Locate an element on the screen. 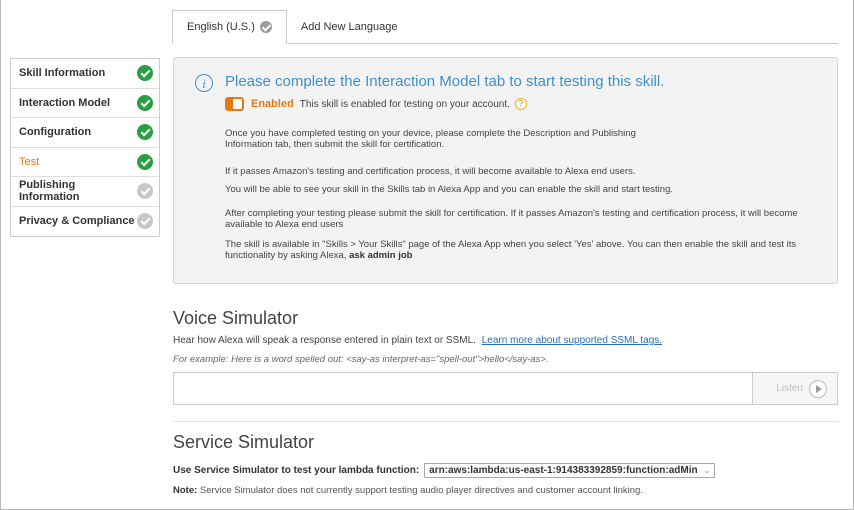 Image resolution: width=854 pixels, height=510 pixels. listen-label: Listen is located at coordinates (789, 388).